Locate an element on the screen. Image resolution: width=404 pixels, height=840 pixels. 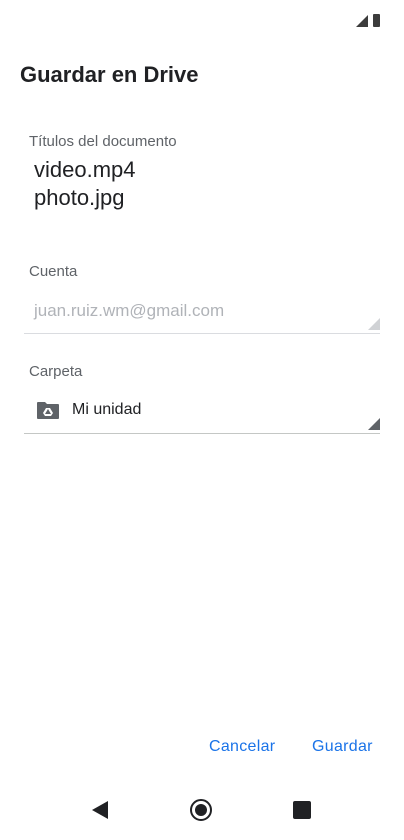
signal-icon is located at coordinates (362, 20).